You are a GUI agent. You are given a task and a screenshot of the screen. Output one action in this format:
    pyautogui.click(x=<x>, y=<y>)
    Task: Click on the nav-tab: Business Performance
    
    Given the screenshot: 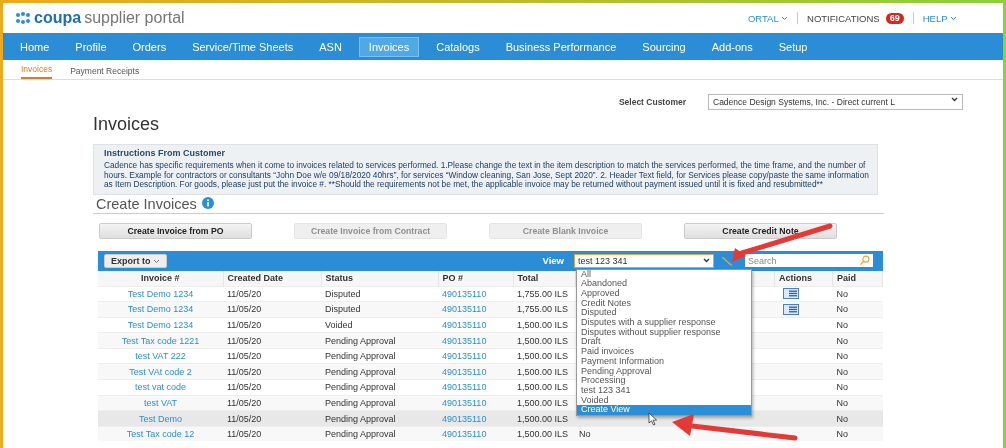 What is the action you would take?
    pyautogui.click(x=561, y=46)
    